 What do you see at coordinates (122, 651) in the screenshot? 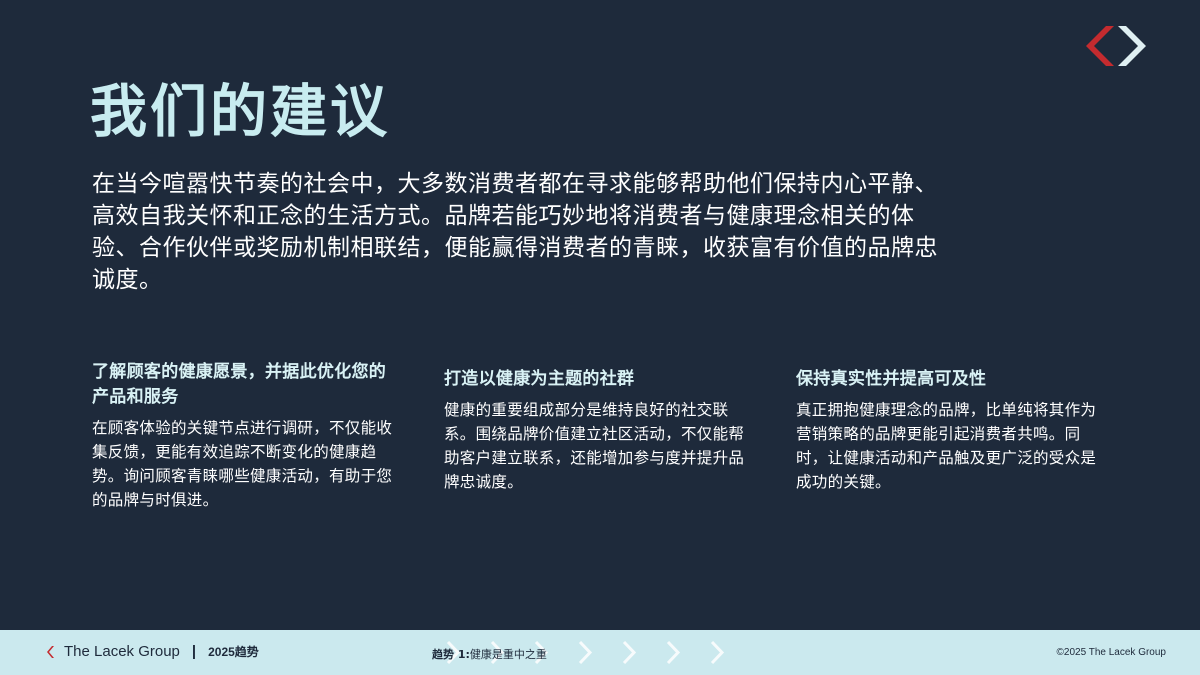
I see `footer-brand-name: The Lacek Group` at bounding box center [122, 651].